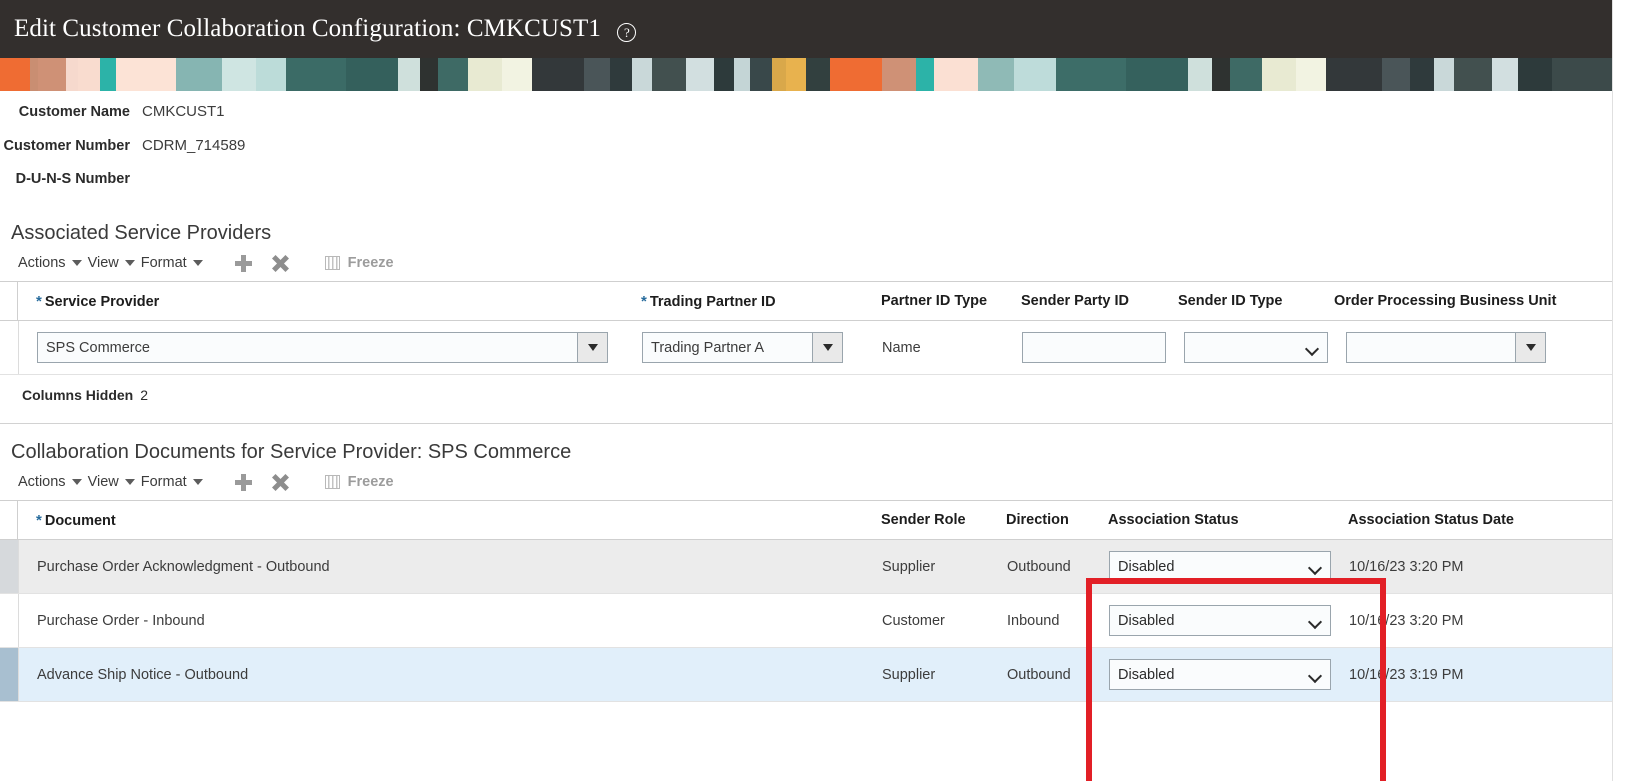 This screenshot has width=1629, height=781. I want to click on order-processing-business-unit-dropdown-button, so click(1530, 347).